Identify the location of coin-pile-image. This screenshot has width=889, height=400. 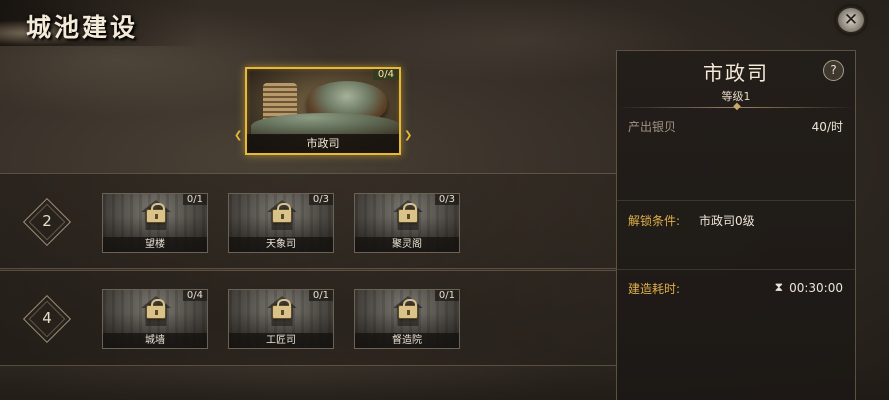
(325, 124).